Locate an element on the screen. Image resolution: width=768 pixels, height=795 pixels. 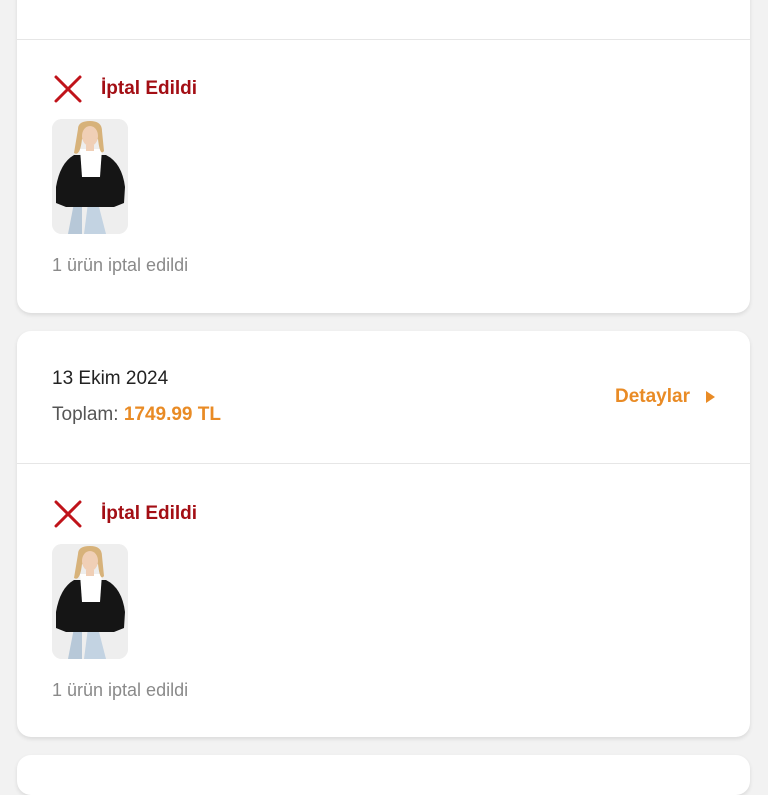
order-card-header is located at coordinates (383, 20).